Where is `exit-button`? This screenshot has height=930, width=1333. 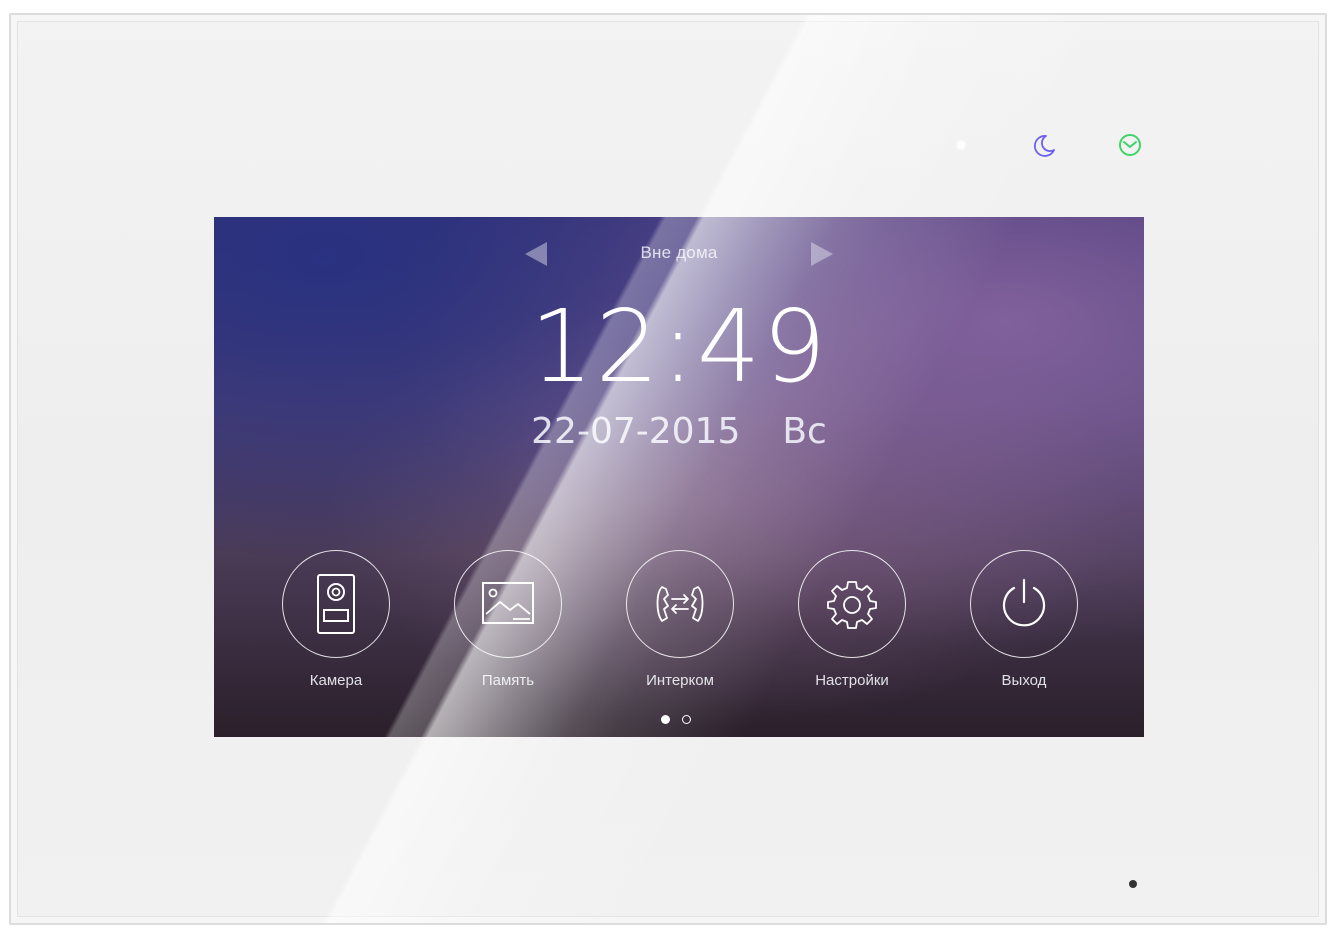
exit-button is located at coordinates (1024, 604).